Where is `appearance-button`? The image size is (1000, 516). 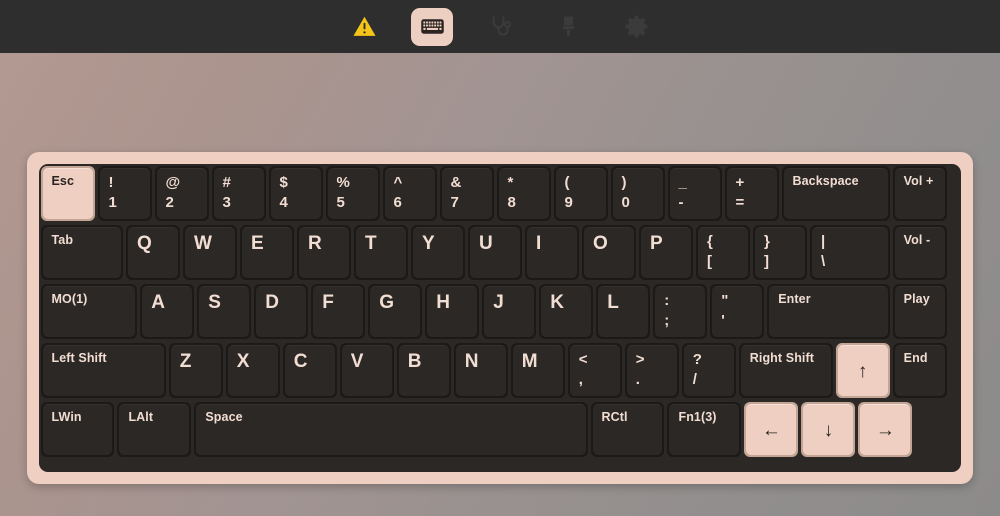
appearance-button is located at coordinates (568, 27).